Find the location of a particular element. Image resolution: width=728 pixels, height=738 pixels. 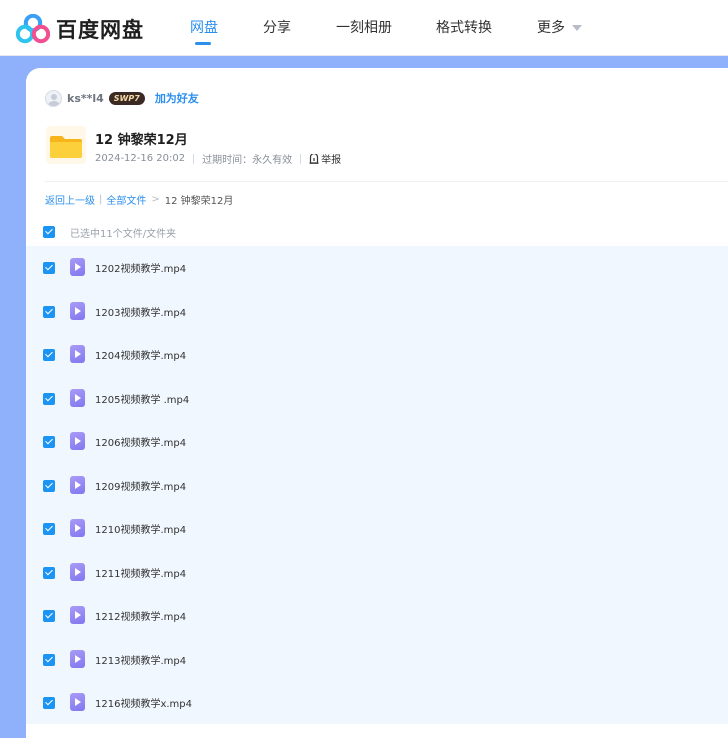

select-all-checkbox is located at coordinates (49, 232).